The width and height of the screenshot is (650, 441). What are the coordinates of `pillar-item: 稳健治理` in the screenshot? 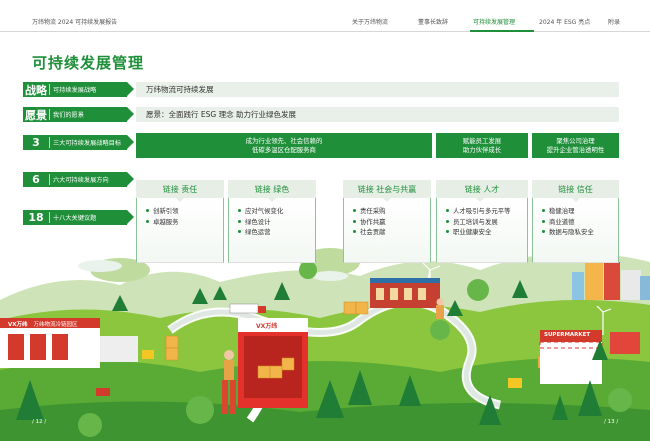 It's located at (575, 211).